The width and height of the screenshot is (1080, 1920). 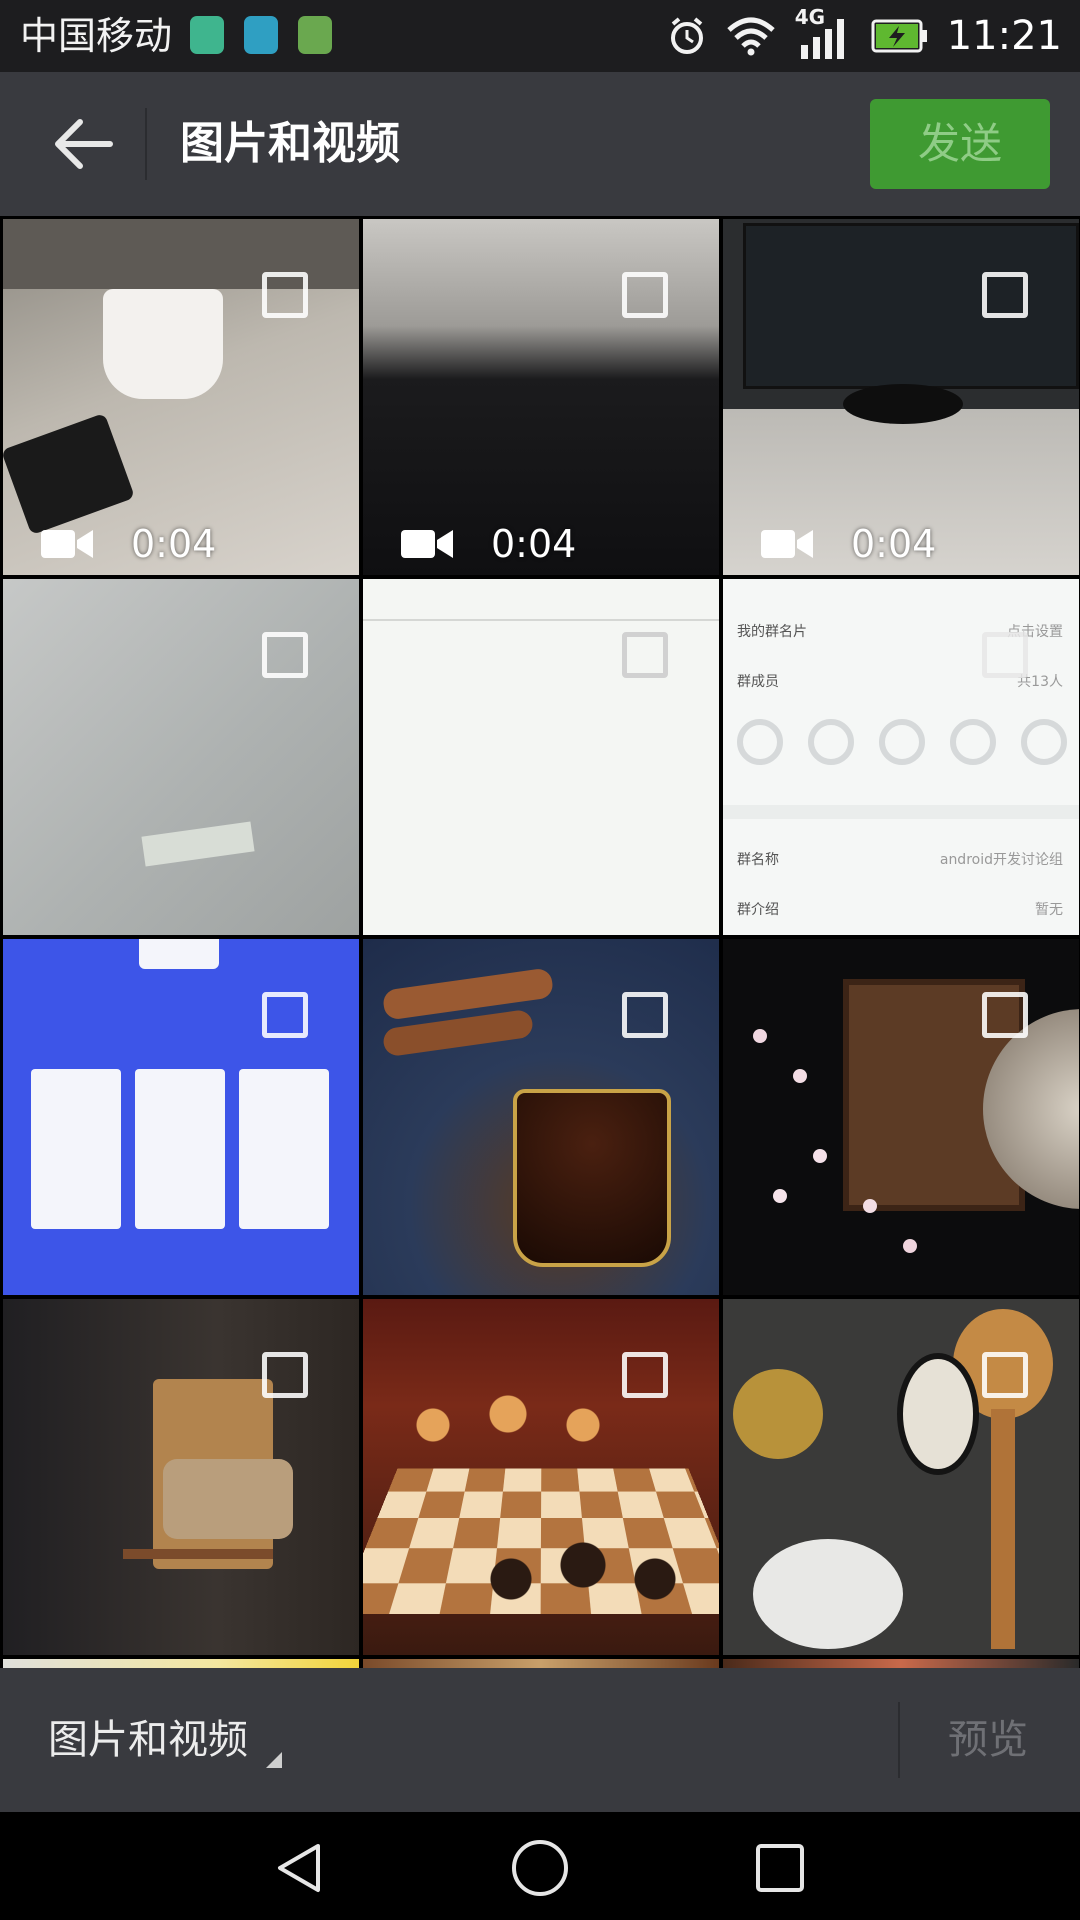 I want to click on network-type-label: 4G, so click(x=810, y=17).